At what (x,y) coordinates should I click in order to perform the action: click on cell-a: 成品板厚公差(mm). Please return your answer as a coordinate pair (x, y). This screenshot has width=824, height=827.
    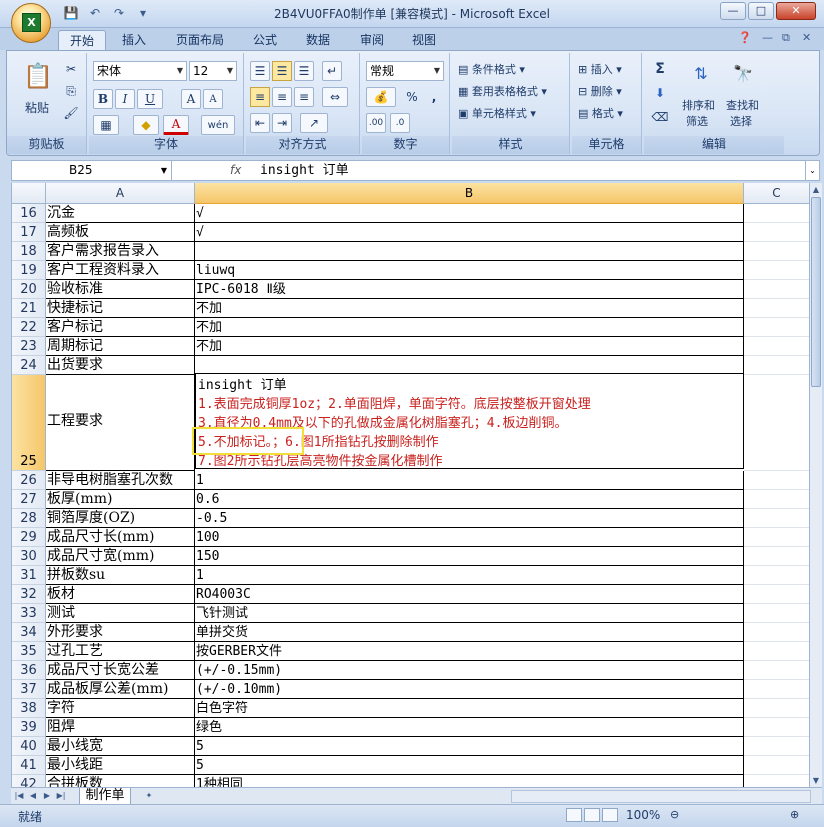
    Looking at the image, I should click on (120, 689).